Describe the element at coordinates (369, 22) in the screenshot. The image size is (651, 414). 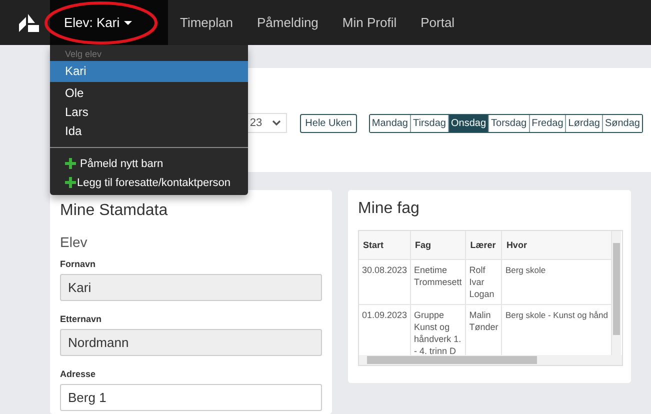
I see `nav-link: Min Profil` at that location.